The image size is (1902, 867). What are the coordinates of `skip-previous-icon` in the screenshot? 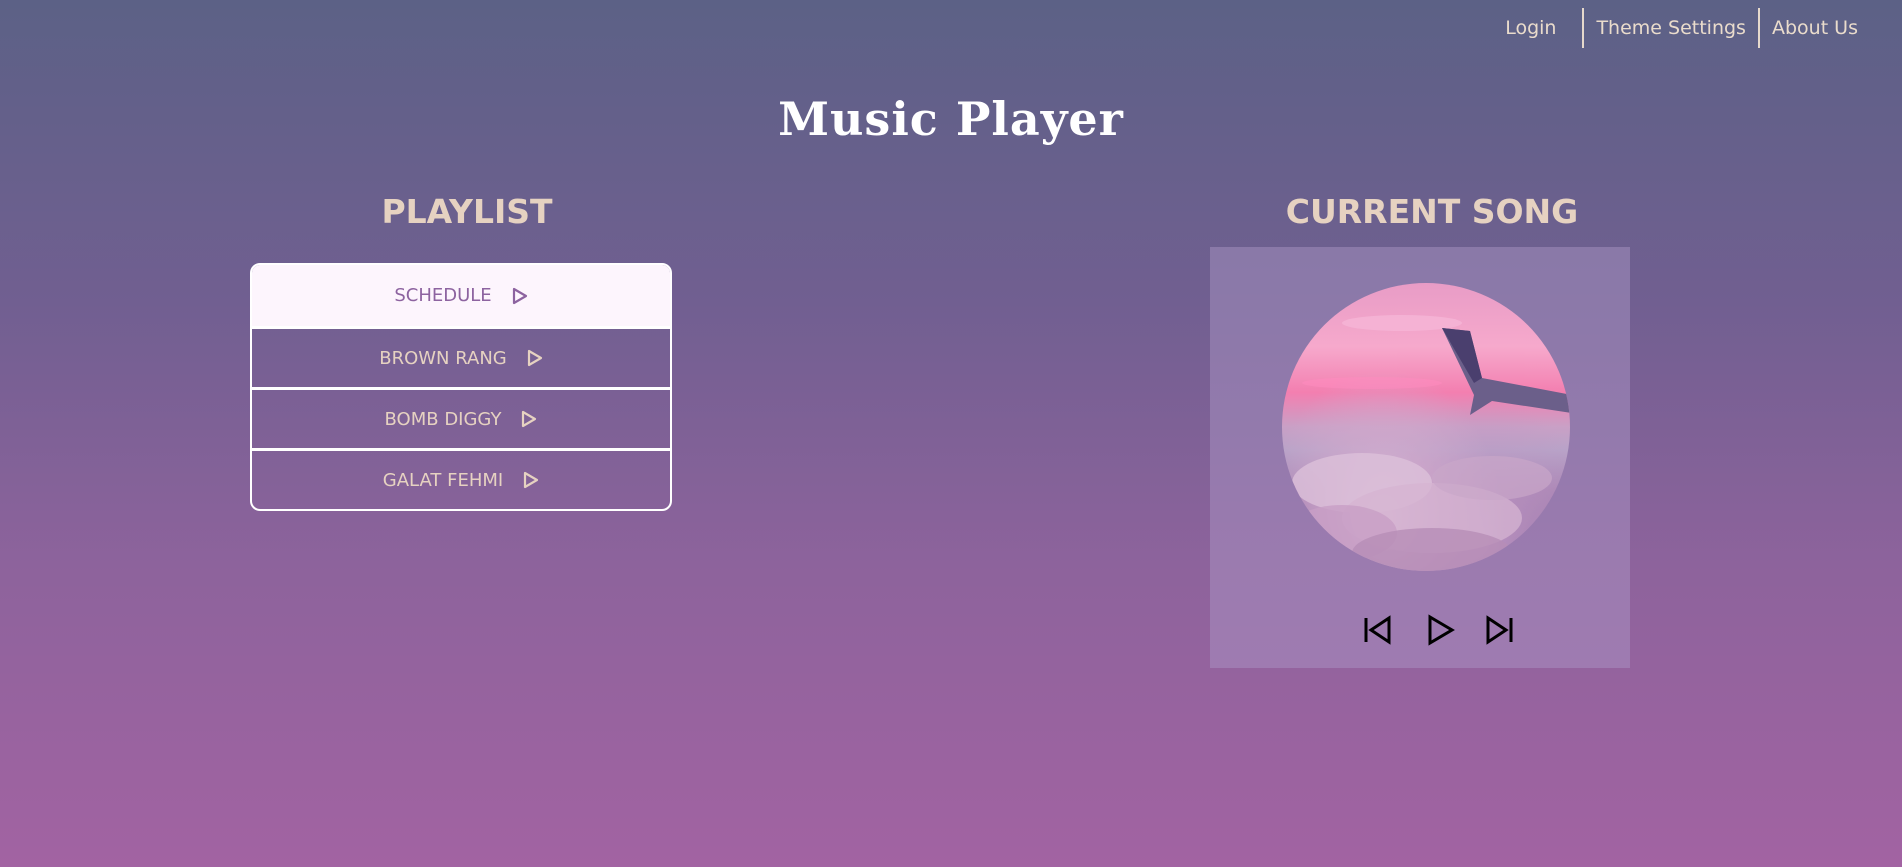 It's located at (1378, 630).